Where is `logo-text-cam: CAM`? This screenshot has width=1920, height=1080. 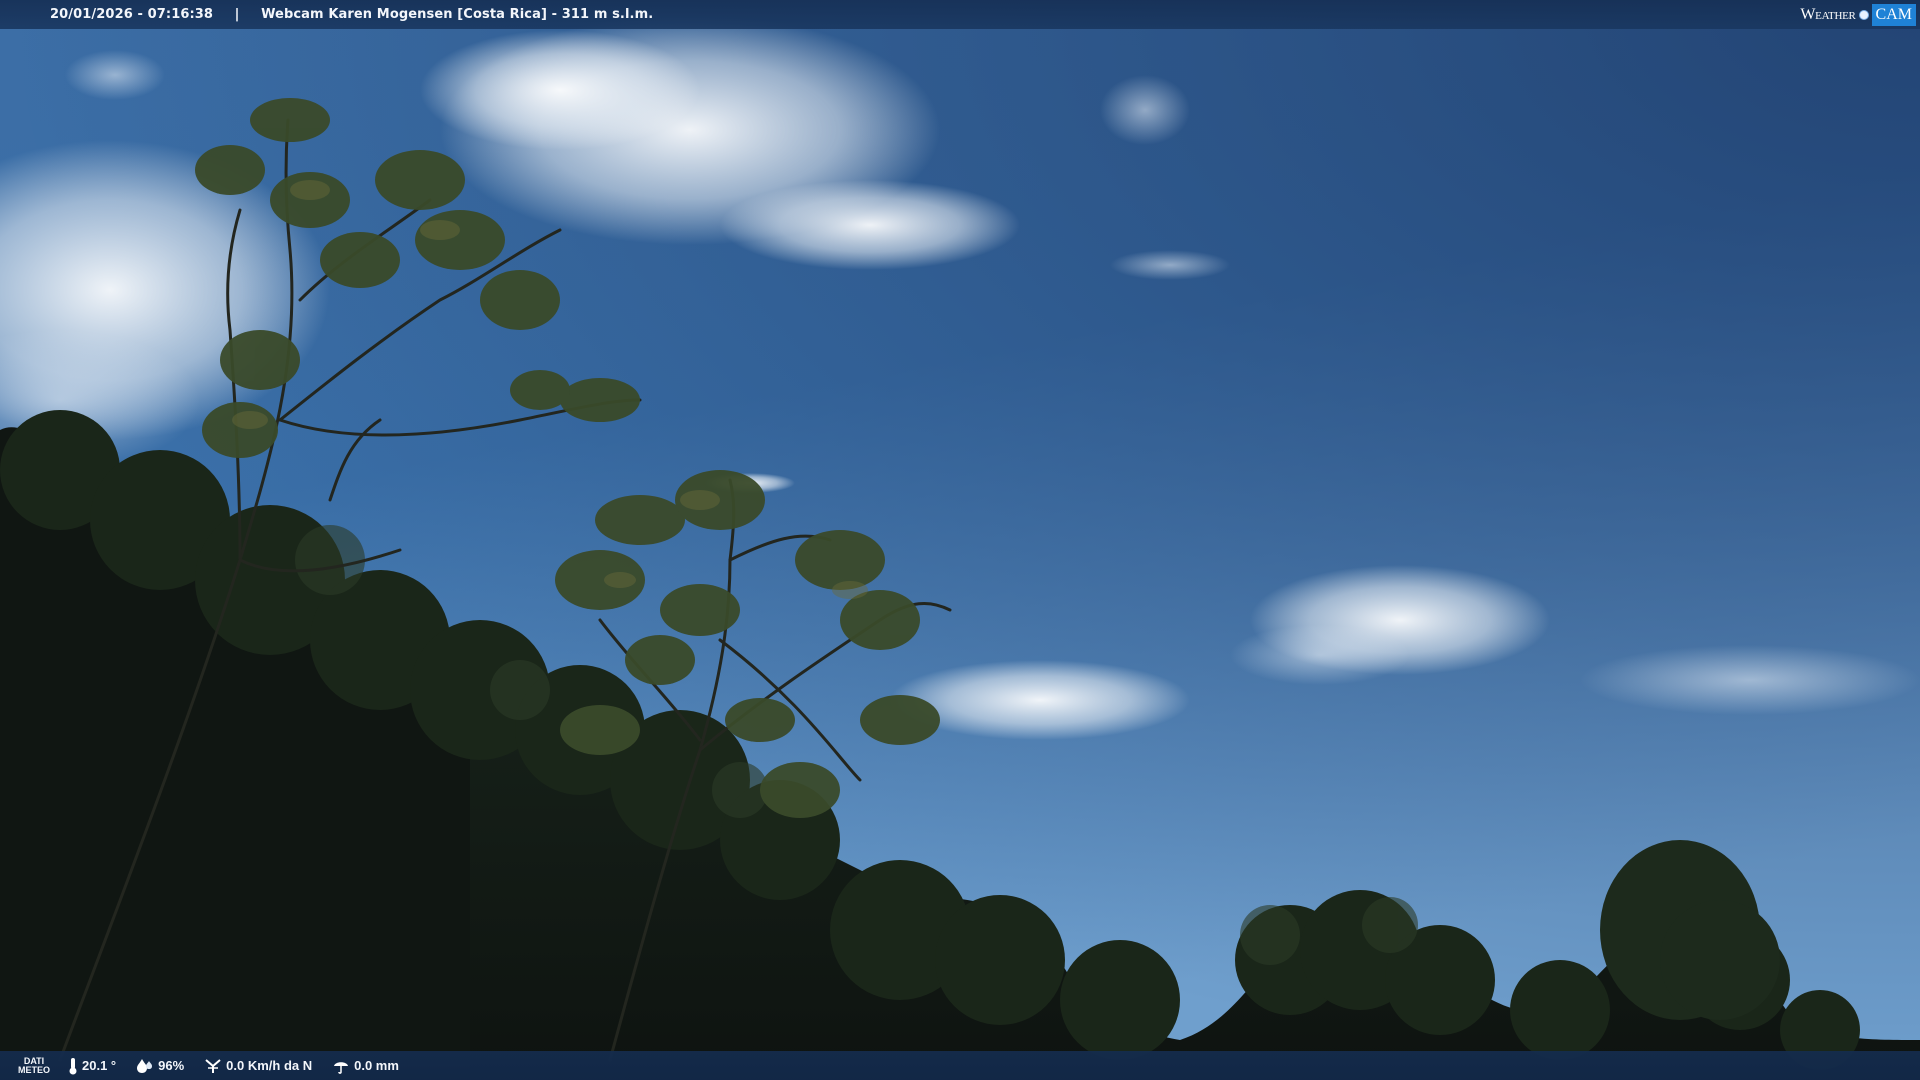
logo-text-cam: CAM is located at coordinates (1893, 14).